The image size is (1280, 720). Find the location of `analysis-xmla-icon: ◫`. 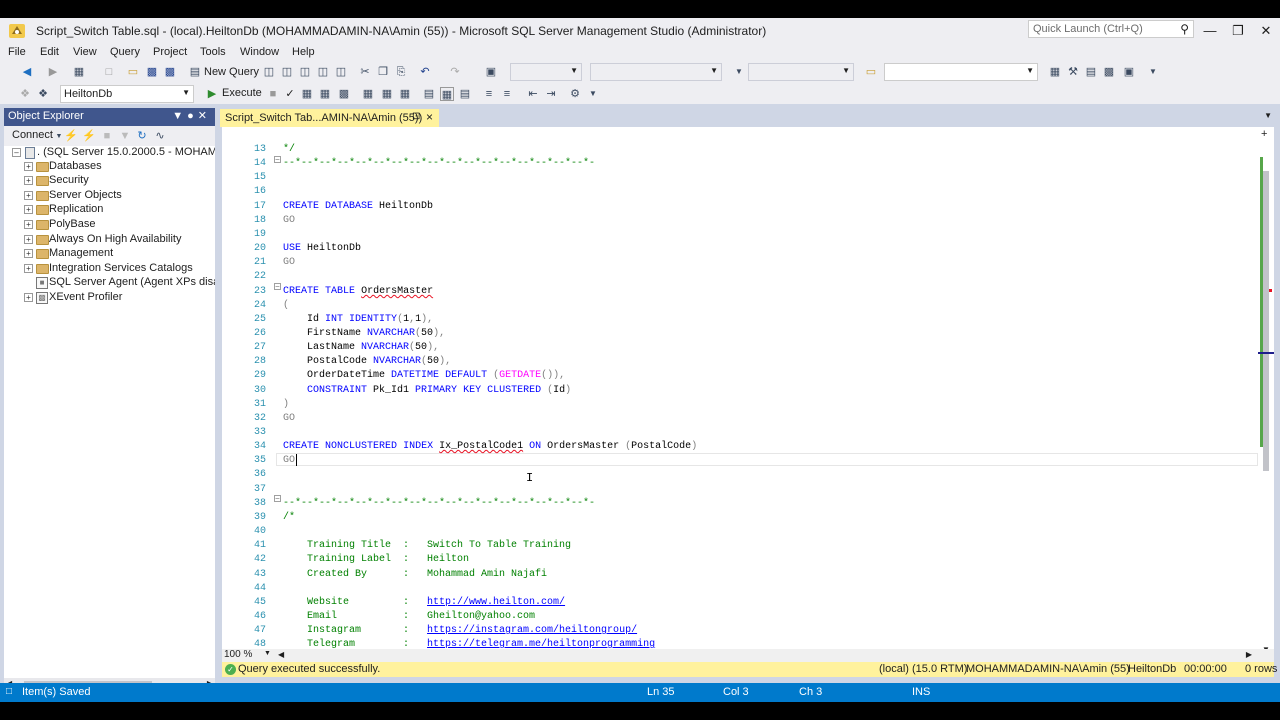

analysis-xmla-icon: ◫ is located at coordinates (323, 72).